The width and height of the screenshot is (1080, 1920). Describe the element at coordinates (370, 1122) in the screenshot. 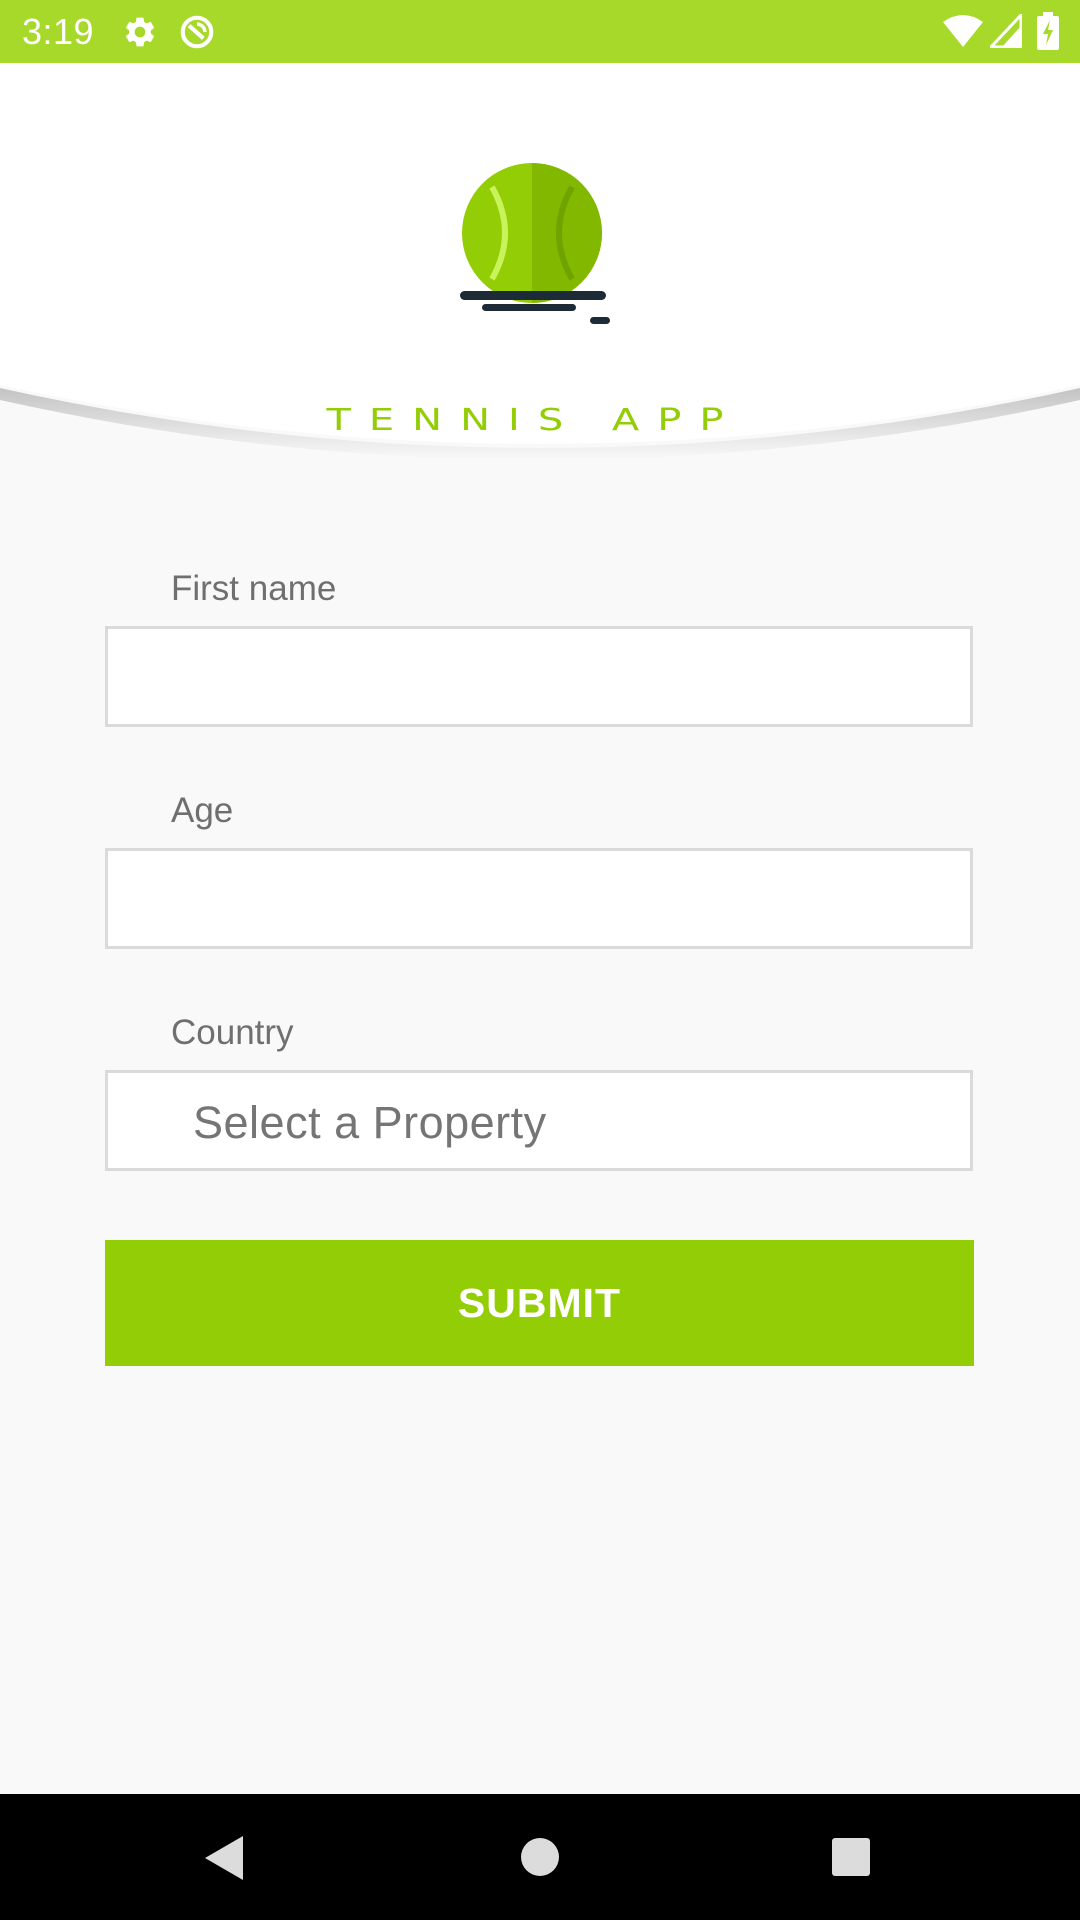

I see `country-select-value: Select a Property` at that location.